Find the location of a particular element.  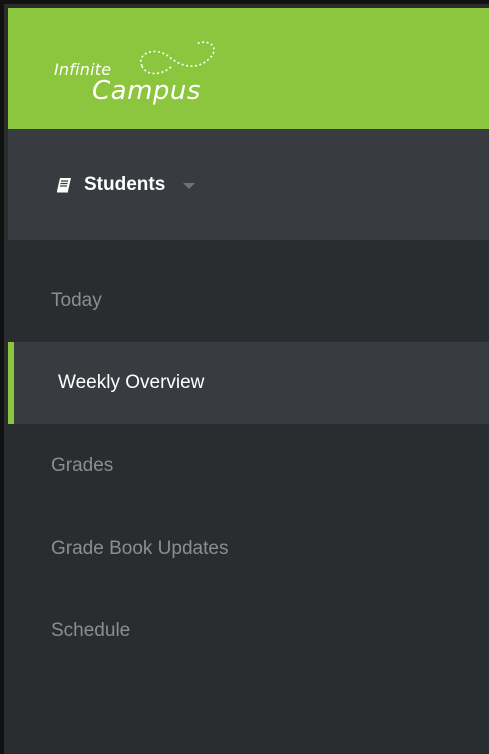

sidebar-item-weekly-overview: Weekly Overview is located at coordinates (248, 383).